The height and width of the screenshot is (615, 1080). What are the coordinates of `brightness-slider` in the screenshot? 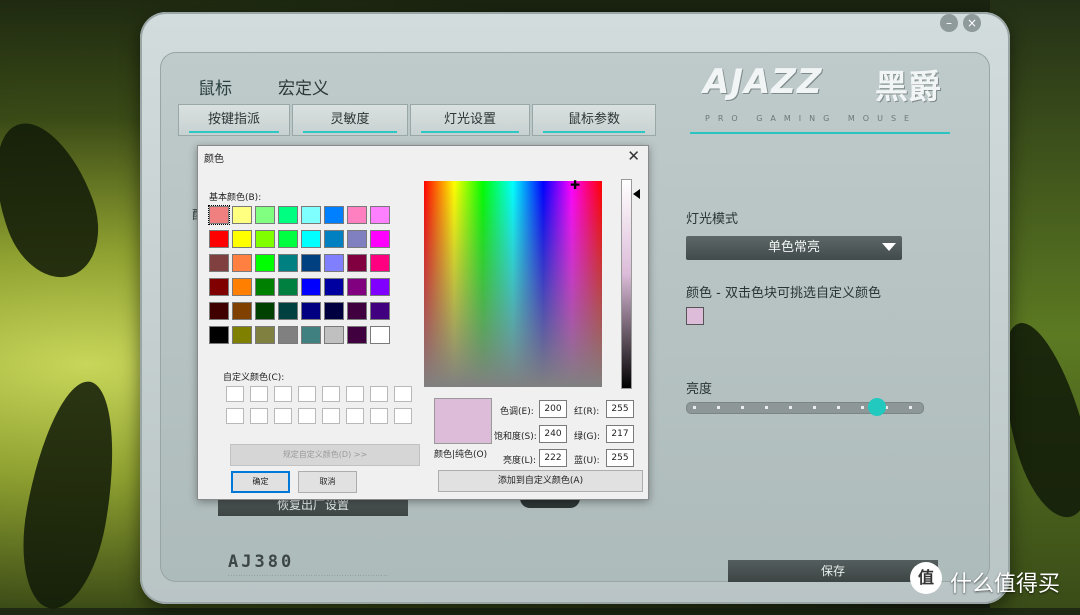 It's located at (805, 407).